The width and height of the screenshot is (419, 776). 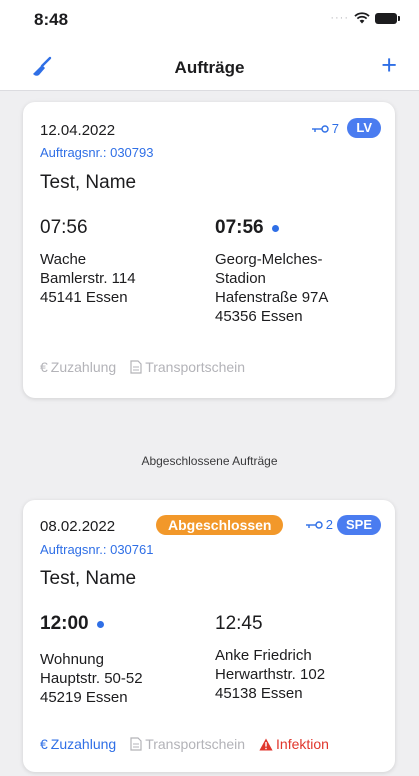 What do you see at coordinates (64, 623) in the screenshot?
I see `pickup-time-value: 12:00` at bounding box center [64, 623].